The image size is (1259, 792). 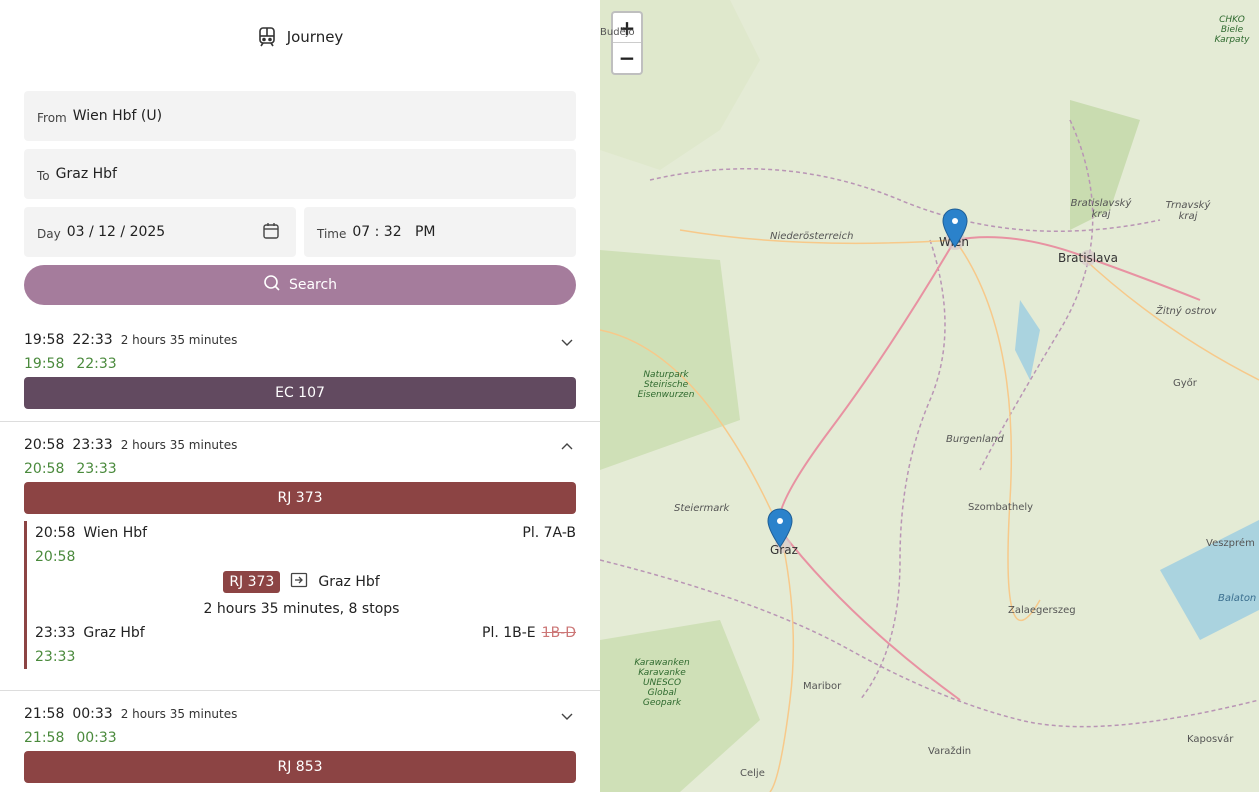 What do you see at coordinates (92, 340) in the screenshot?
I see `arrival-time: 22:33` at bounding box center [92, 340].